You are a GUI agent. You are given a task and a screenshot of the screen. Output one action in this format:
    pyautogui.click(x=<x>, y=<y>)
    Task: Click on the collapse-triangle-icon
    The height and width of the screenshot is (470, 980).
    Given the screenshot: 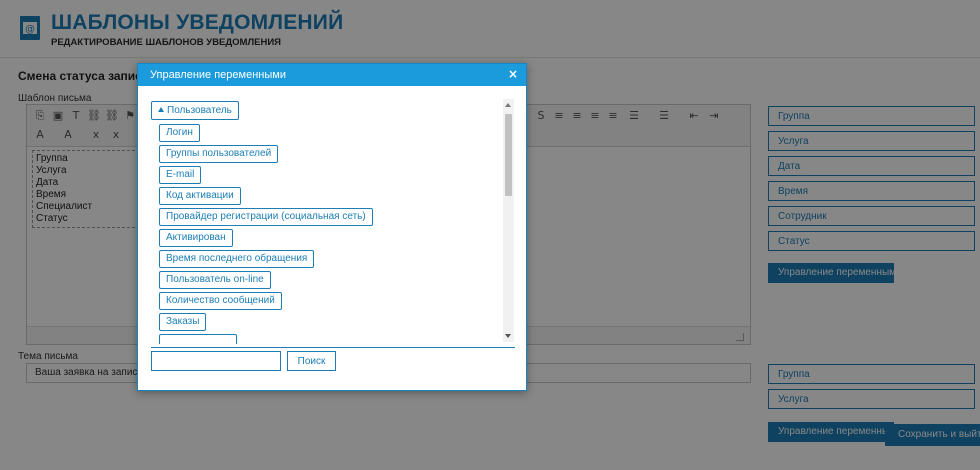 What is the action you would take?
    pyautogui.click(x=161, y=109)
    